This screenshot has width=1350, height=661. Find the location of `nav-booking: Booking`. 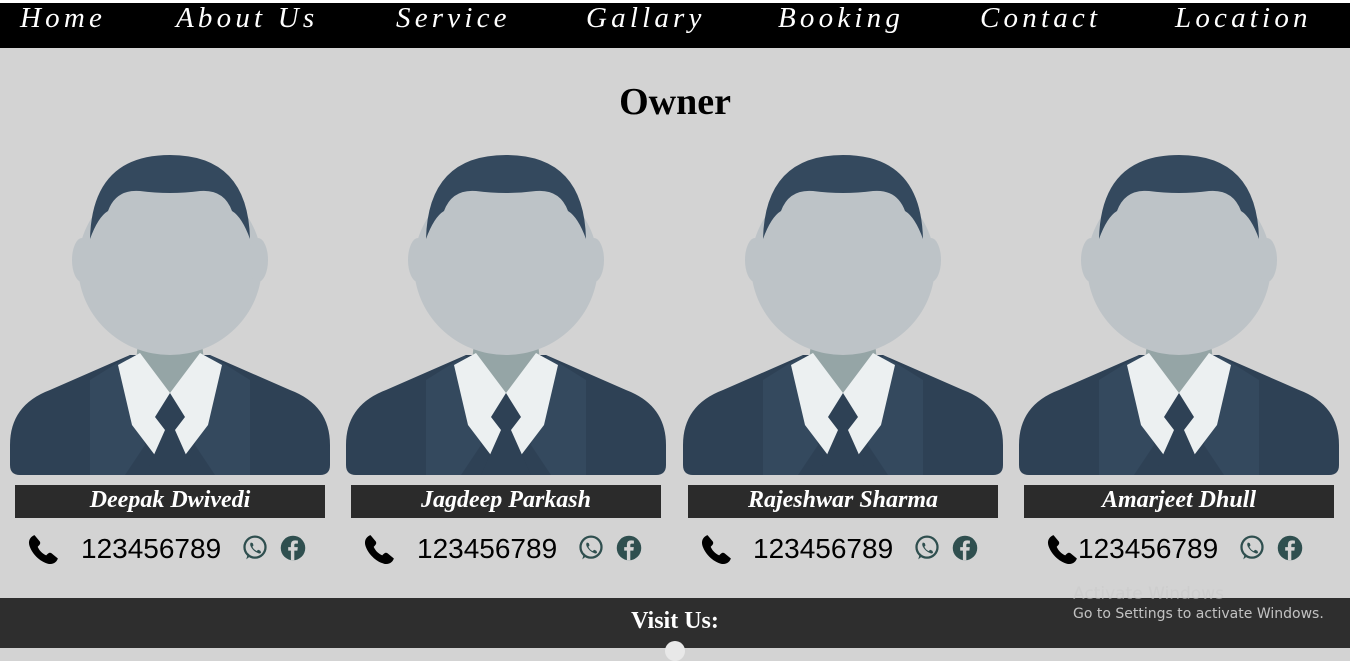

nav-booking: Booking is located at coordinates (841, 20).